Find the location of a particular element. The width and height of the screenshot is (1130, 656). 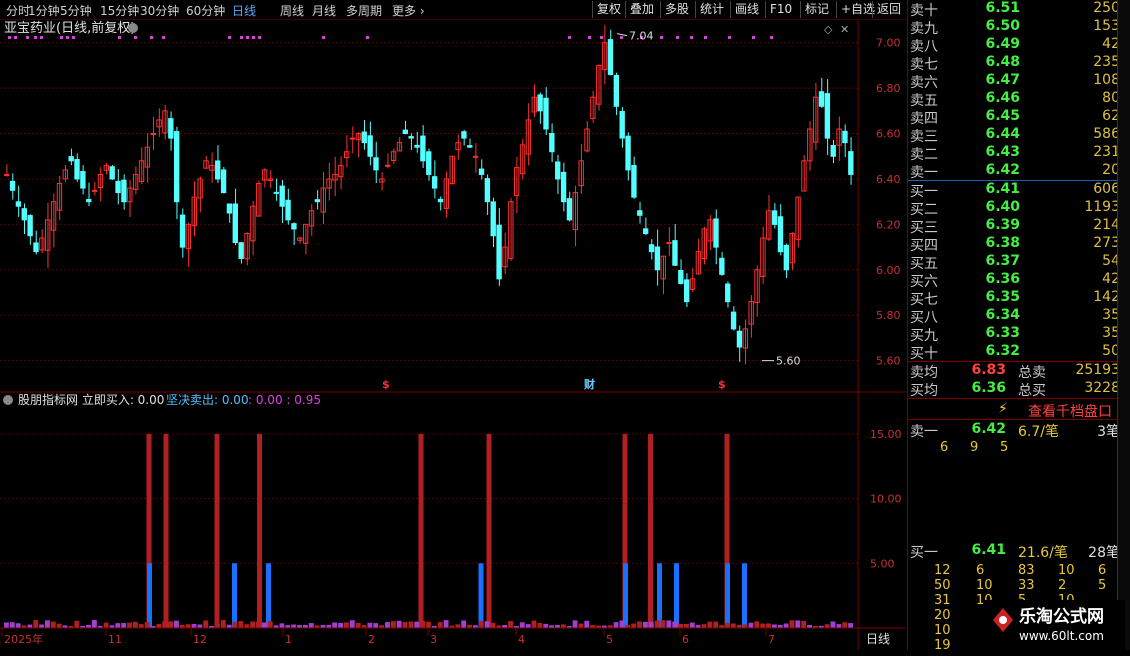

period-tab-1: 1分钟 is located at coordinates (44, 10).